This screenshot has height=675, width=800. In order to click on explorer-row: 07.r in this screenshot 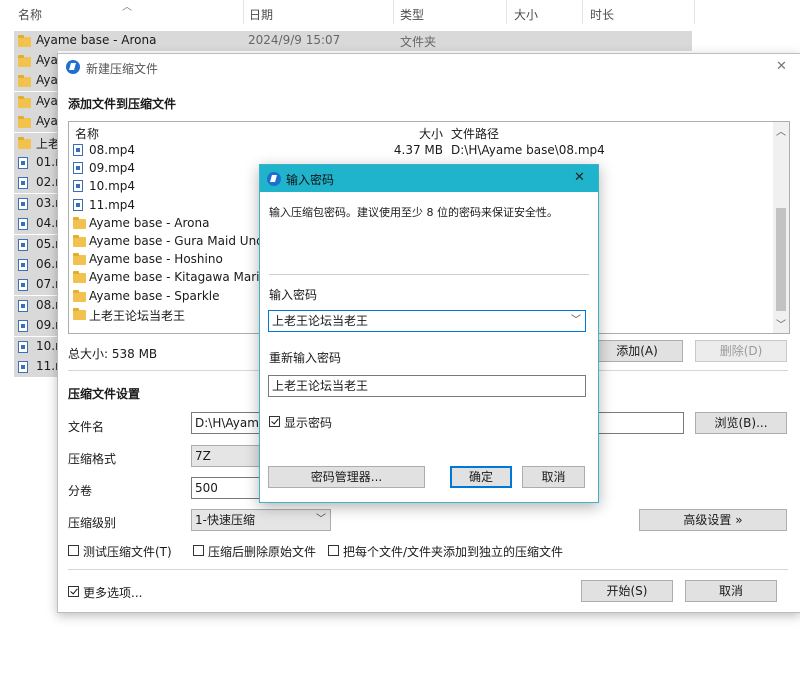, I will do `click(36, 285)`.